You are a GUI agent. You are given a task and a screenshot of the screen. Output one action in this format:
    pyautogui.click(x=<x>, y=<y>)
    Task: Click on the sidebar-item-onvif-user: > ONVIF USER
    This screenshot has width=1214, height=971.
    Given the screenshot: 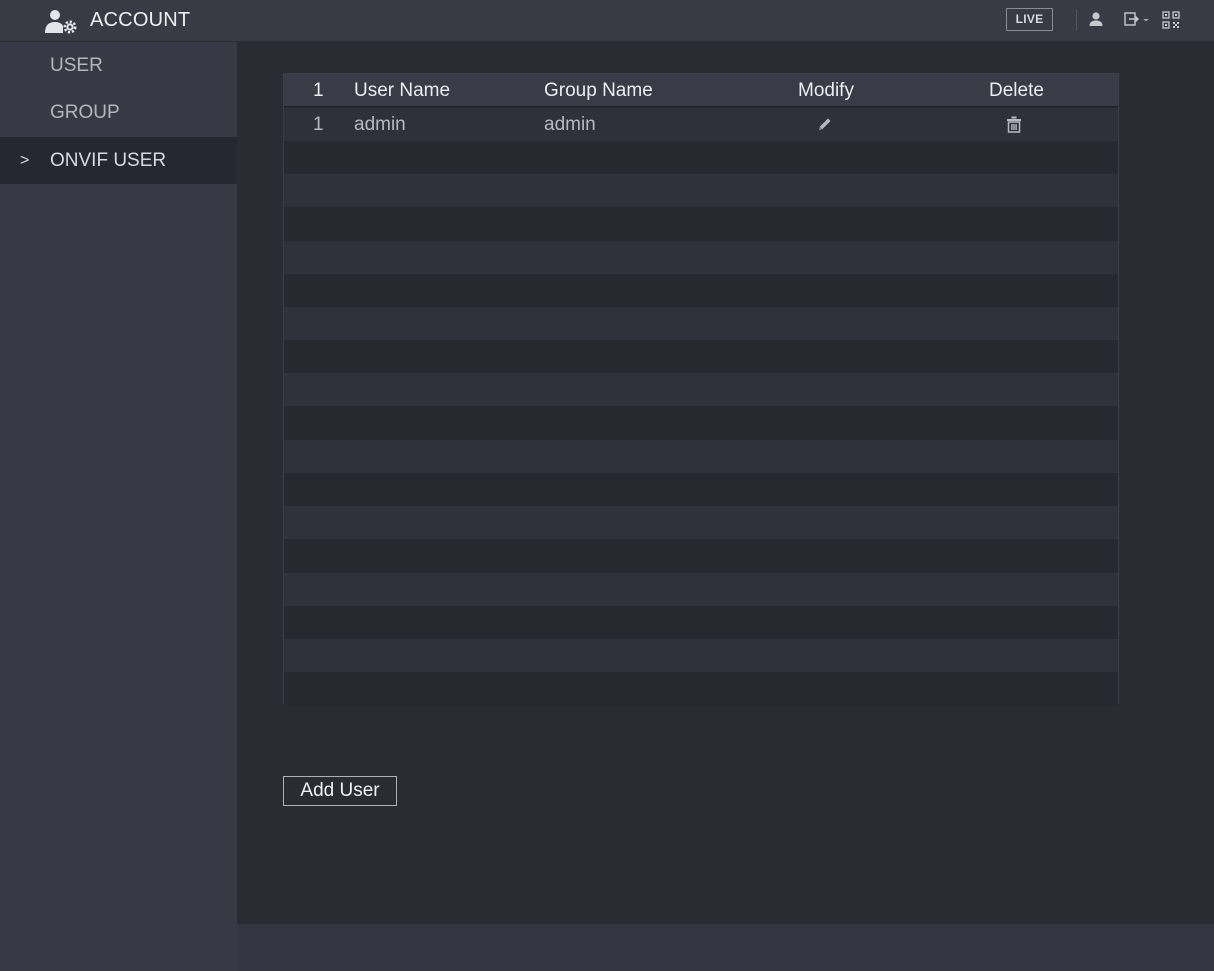 What is the action you would take?
    pyautogui.click(x=118, y=160)
    